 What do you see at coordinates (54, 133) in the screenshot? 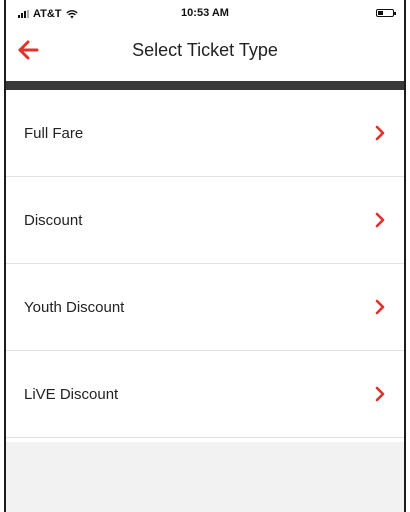
I see `ticket-type-label: Full Fare` at bounding box center [54, 133].